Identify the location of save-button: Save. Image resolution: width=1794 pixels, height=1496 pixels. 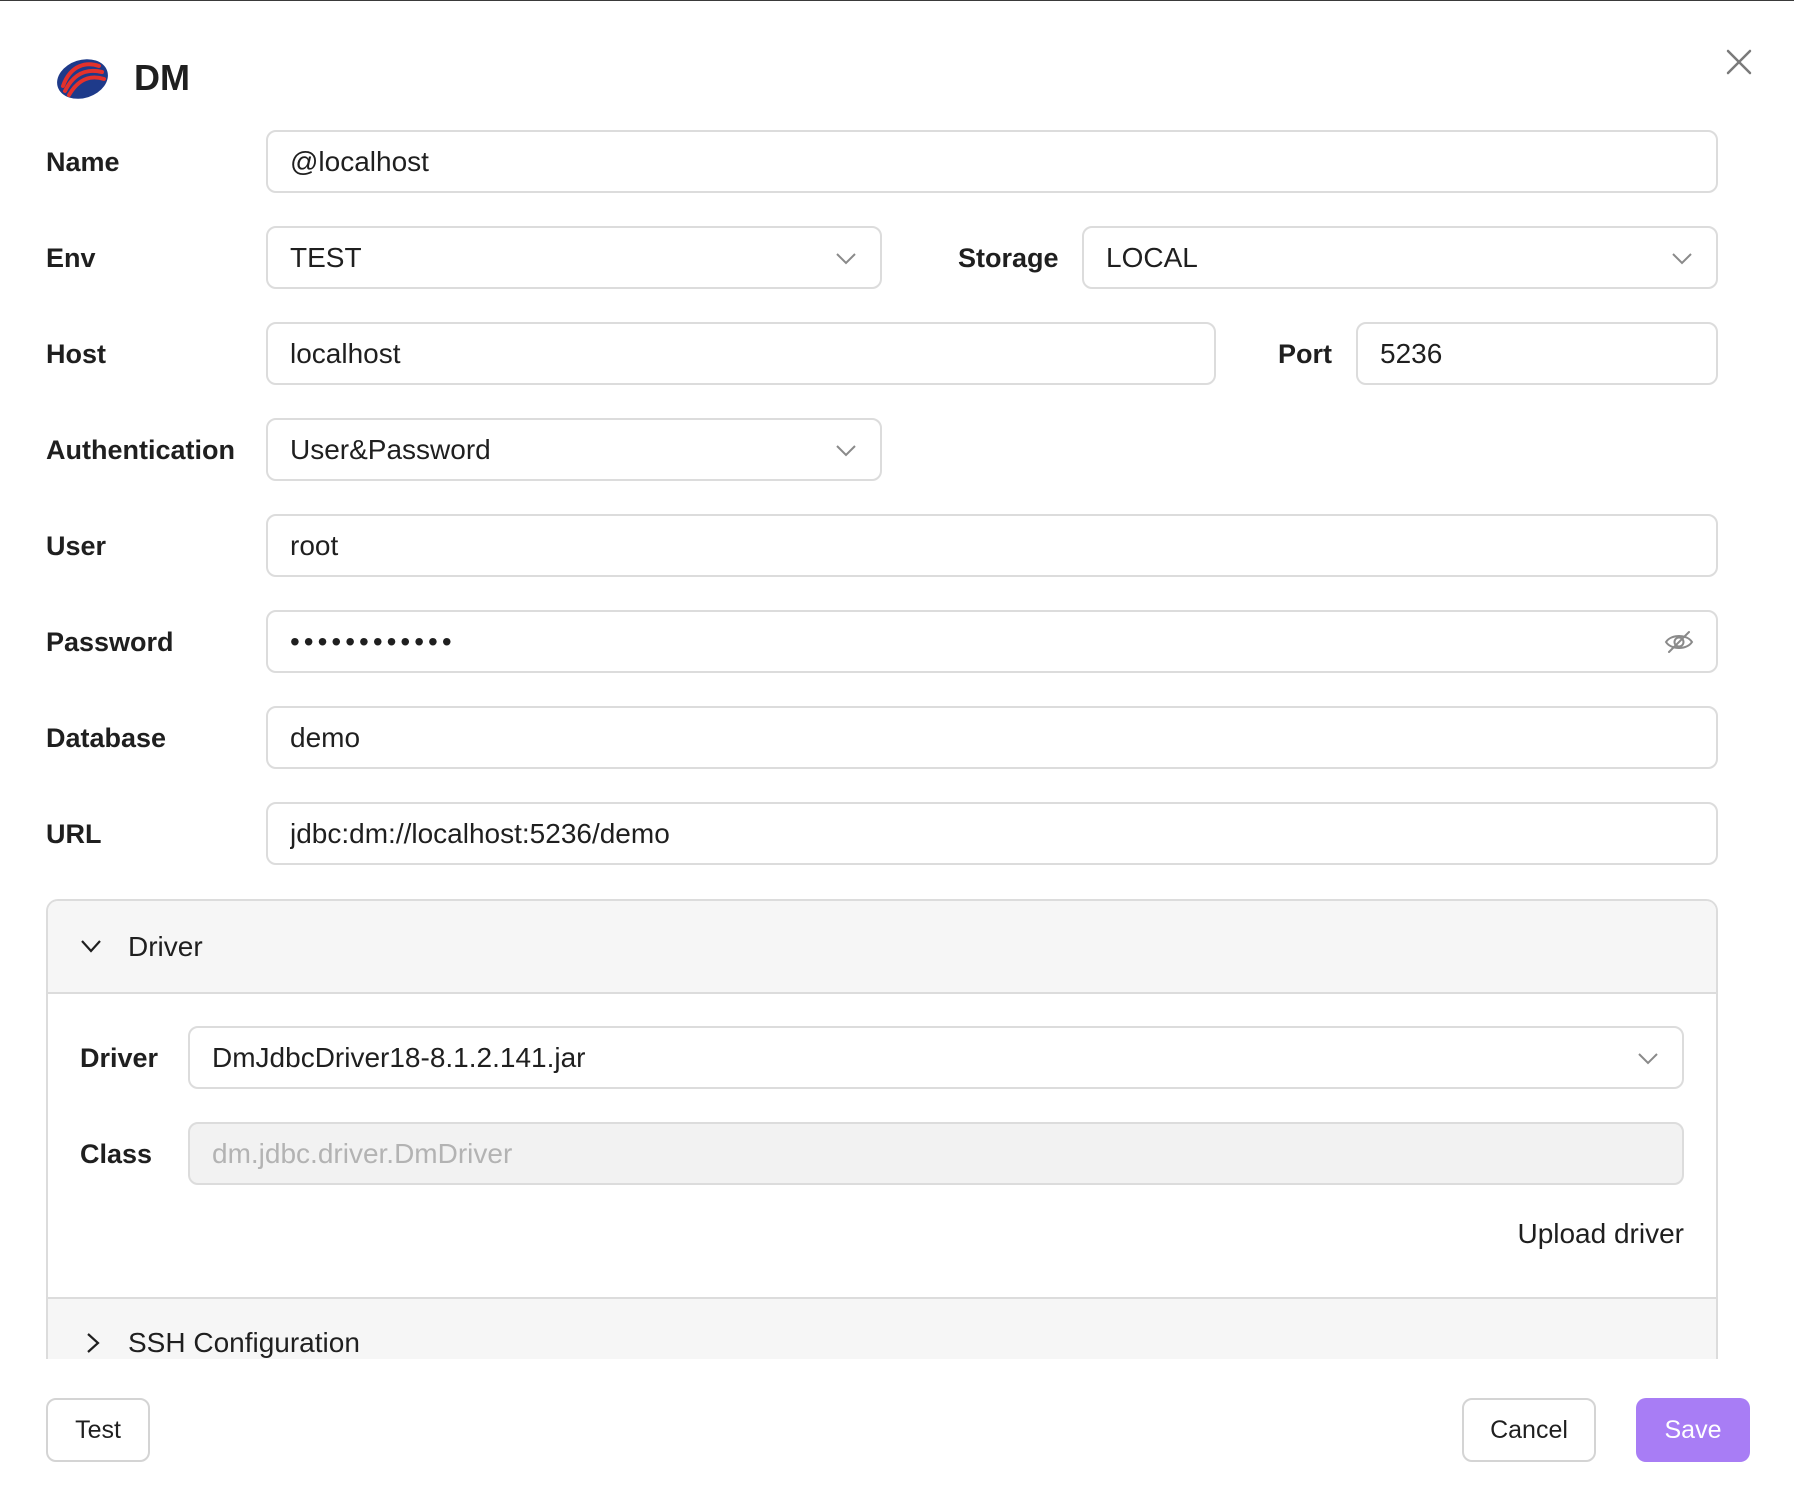
(1693, 1430).